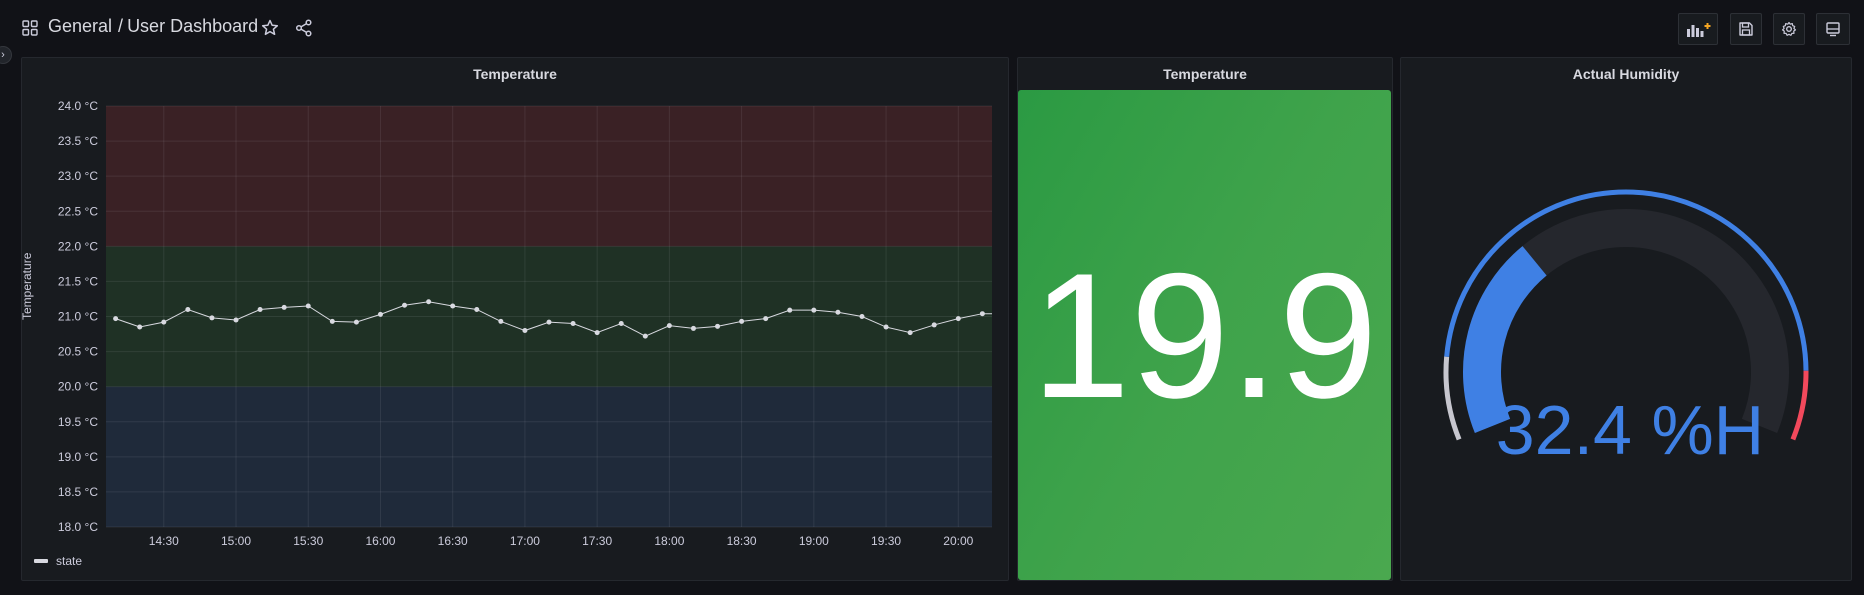 The image size is (1864, 595). What do you see at coordinates (1626, 315) in the screenshot?
I see `humidity-gauge` at bounding box center [1626, 315].